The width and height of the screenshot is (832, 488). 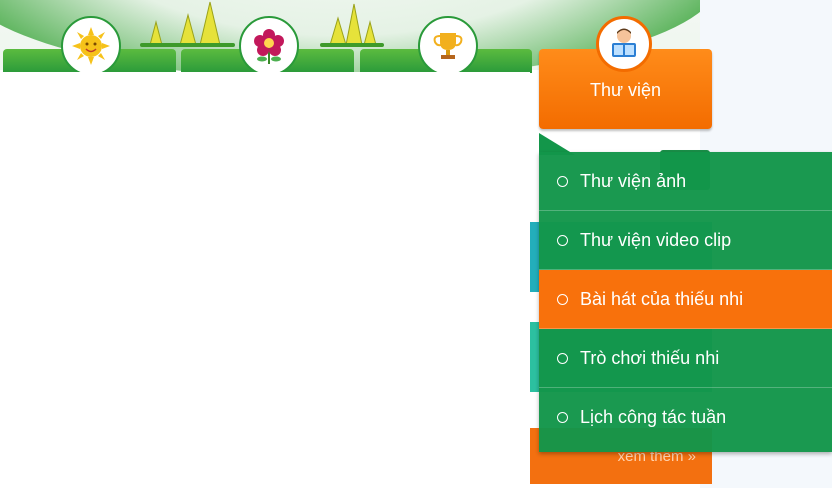 What do you see at coordinates (624, 44) in the screenshot?
I see `reading-child-icon` at bounding box center [624, 44].